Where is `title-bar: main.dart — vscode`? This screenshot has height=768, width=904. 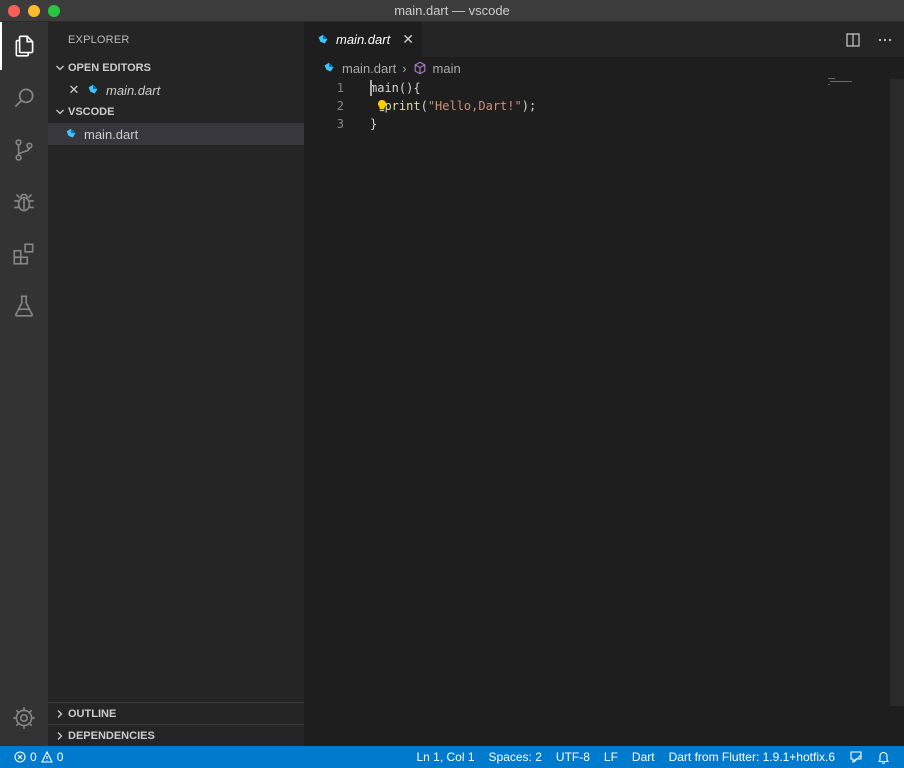 title-bar: main.dart — vscode is located at coordinates (452, 11).